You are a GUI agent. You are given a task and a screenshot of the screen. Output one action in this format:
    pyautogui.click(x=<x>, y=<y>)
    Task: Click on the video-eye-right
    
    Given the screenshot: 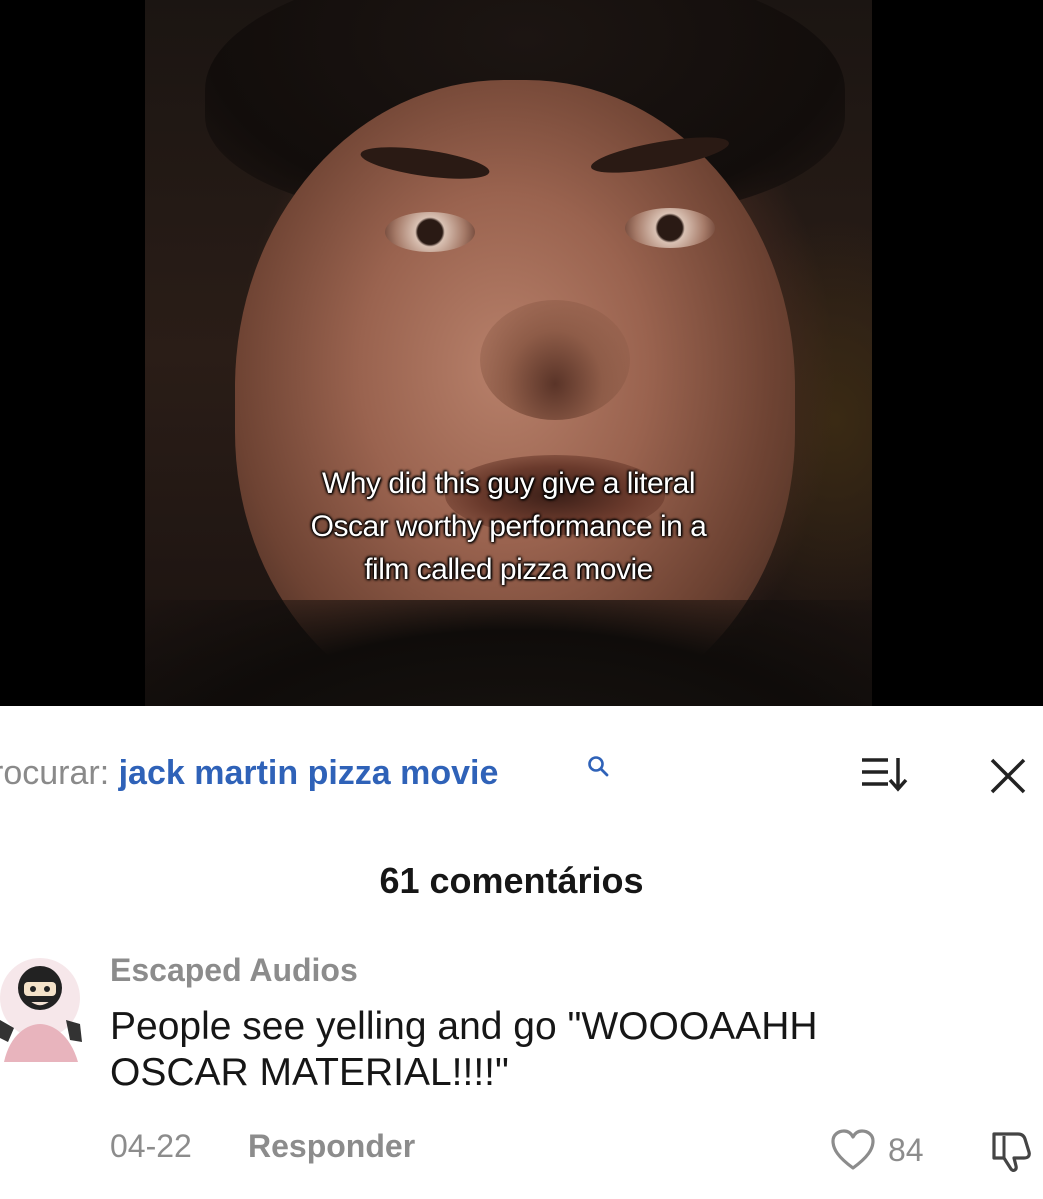 What is the action you would take?
    pyautogui.click(x=670, y=228)
    